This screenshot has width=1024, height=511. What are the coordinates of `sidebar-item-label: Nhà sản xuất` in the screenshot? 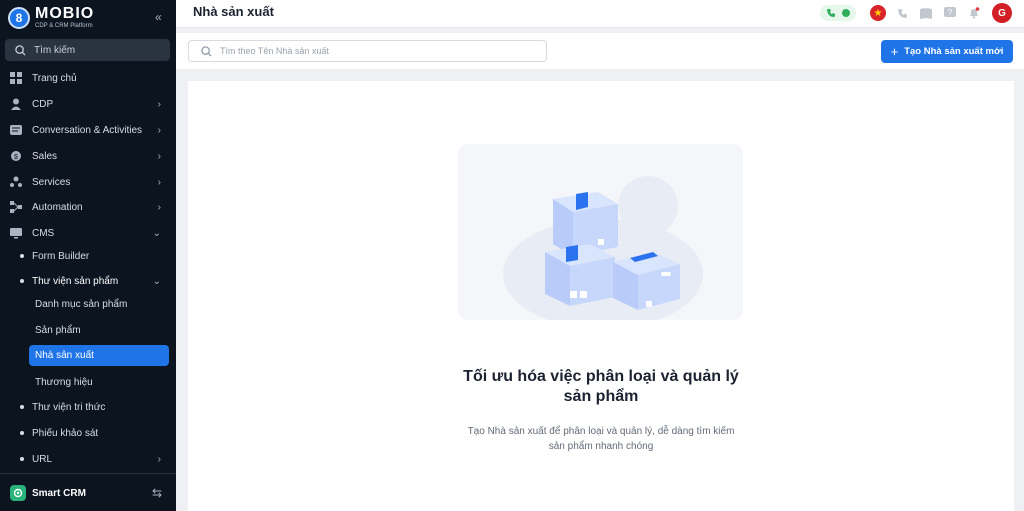 It's located at (64, 355).